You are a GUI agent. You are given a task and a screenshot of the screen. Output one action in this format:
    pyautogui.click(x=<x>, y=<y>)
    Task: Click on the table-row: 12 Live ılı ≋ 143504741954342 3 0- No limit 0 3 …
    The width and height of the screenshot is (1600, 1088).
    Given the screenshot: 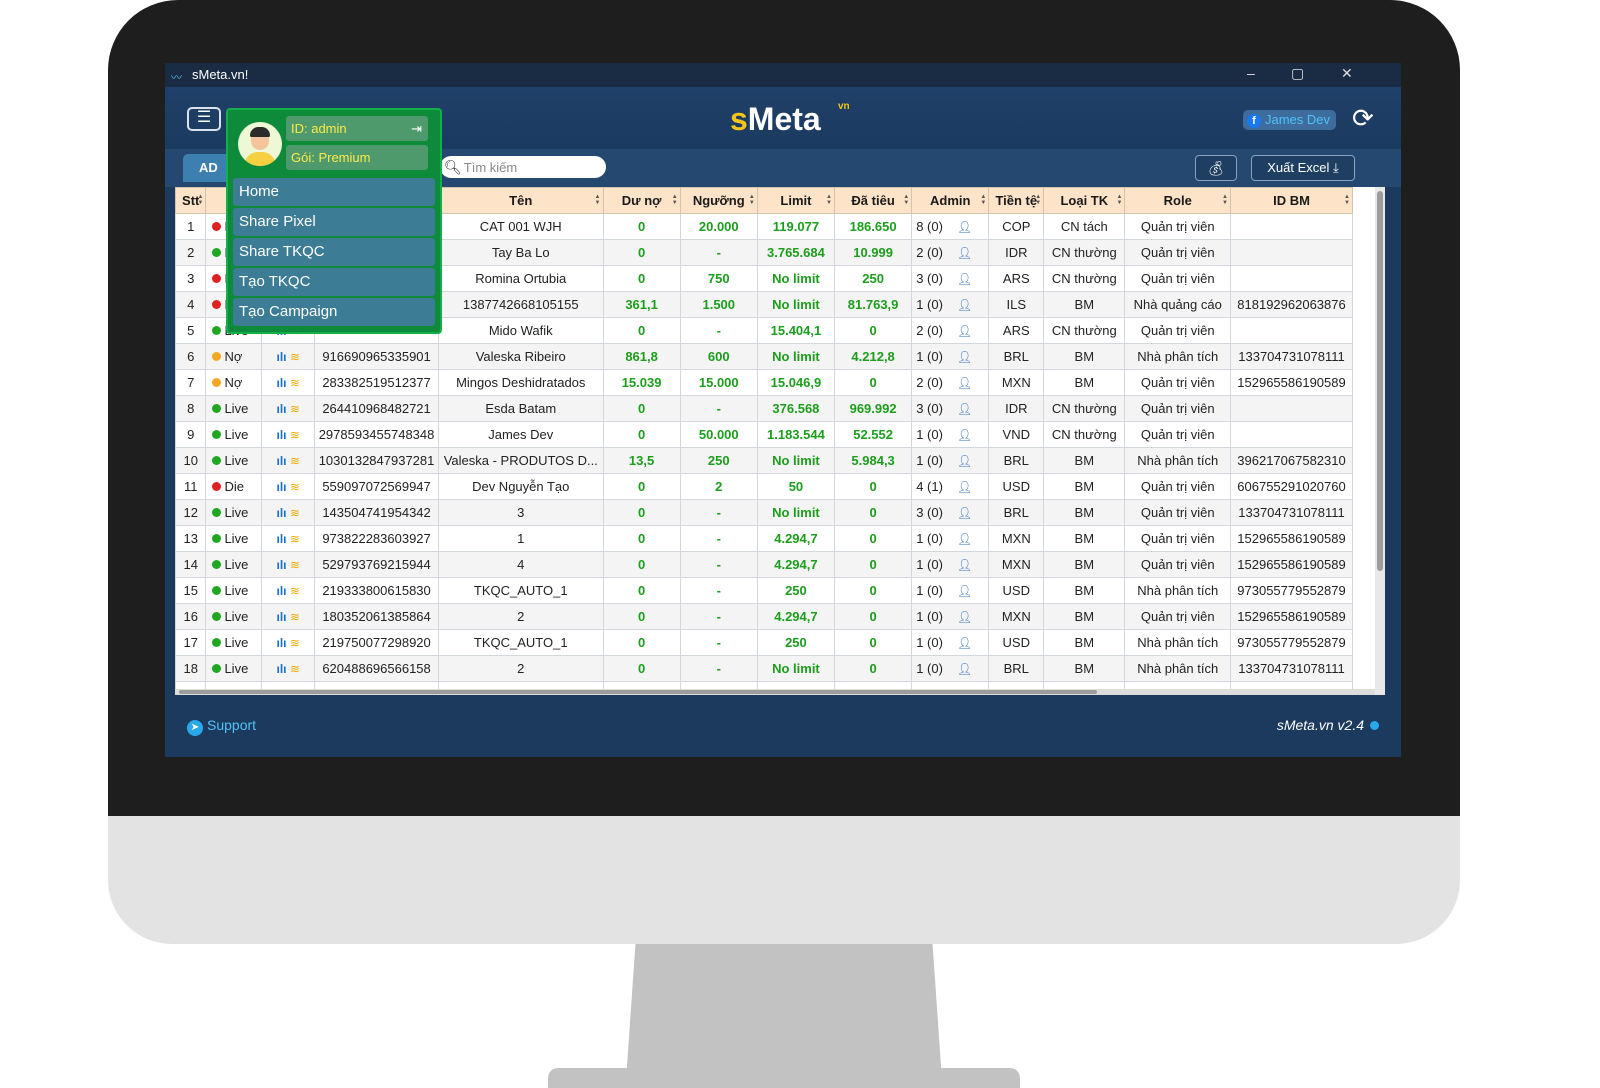 What is the action you would take?
    pyautogui.click(x=764, y=512)
    